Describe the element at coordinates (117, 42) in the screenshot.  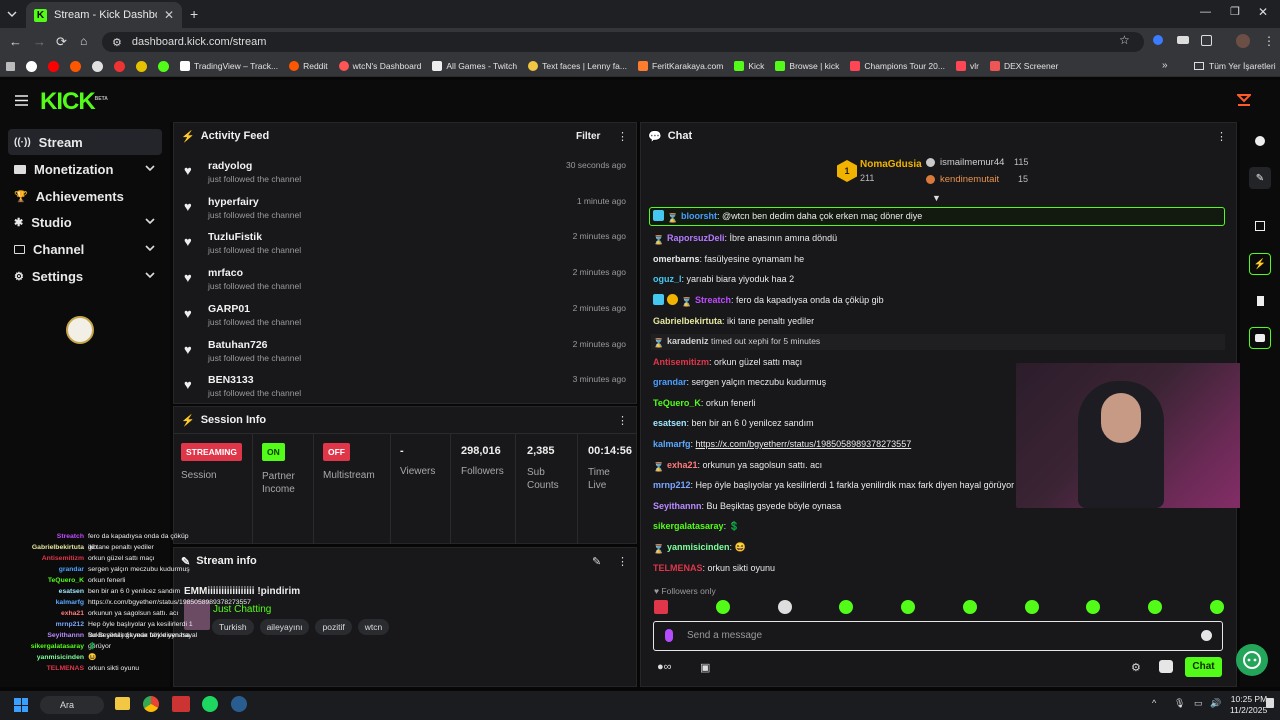
I see `site-info-icon: ⚙` at that location.